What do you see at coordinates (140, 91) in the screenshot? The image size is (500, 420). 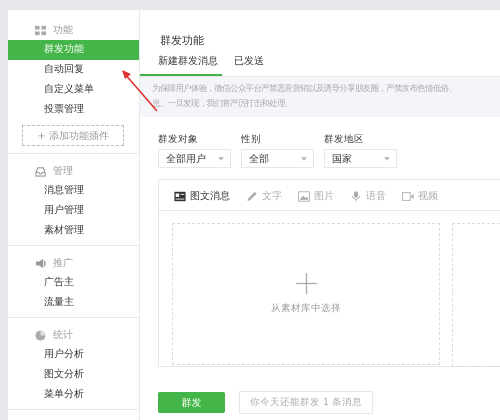 I see `annotation-arrow` at bounding box center [140, 91].